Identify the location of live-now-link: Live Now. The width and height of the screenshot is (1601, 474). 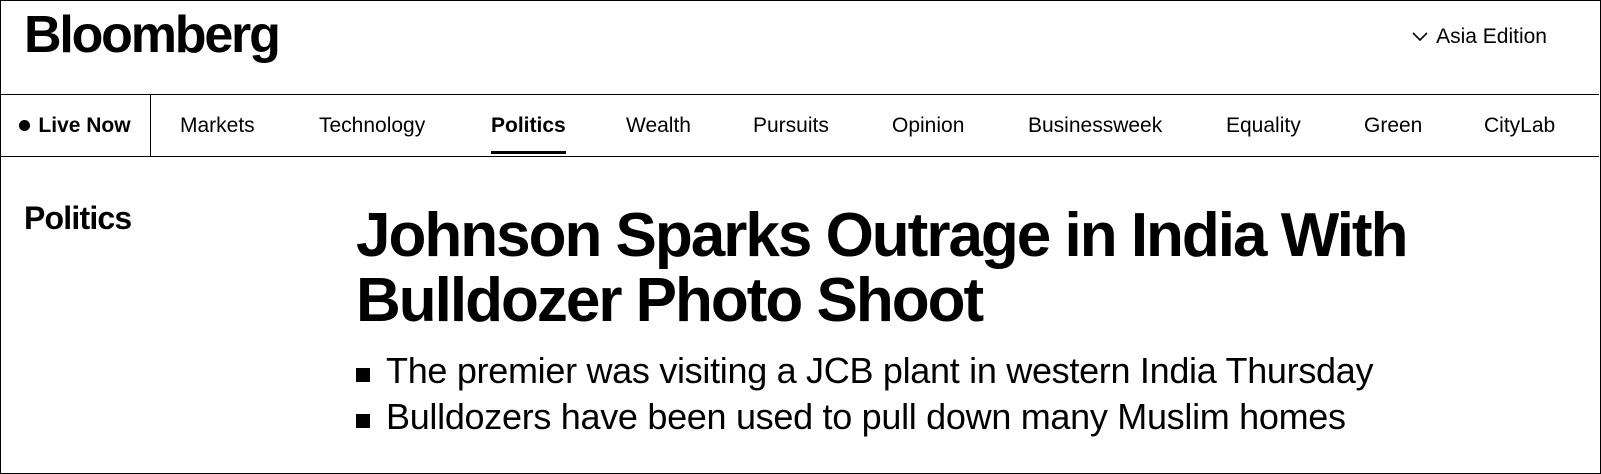
(75, 125).